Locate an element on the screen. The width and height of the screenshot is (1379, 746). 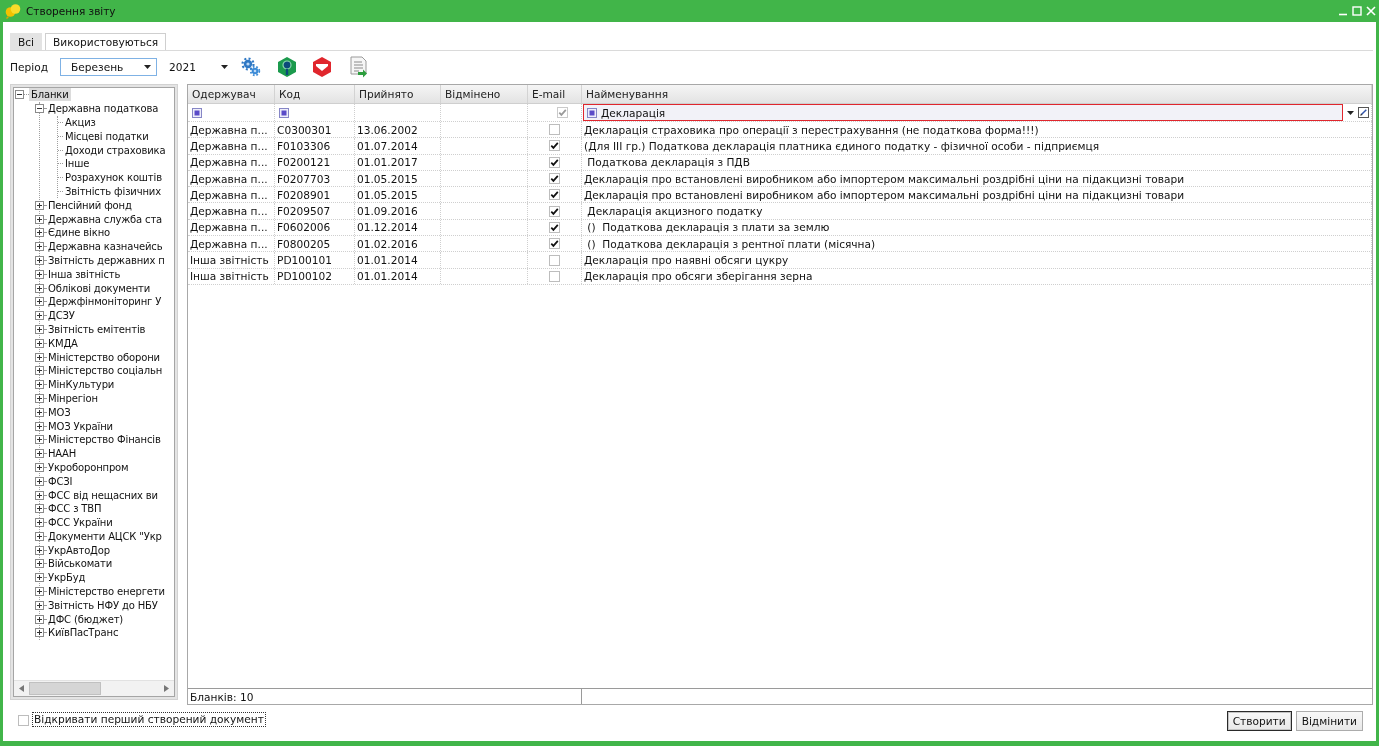
scrollbar-thumb is located at coordinates (65, 688).